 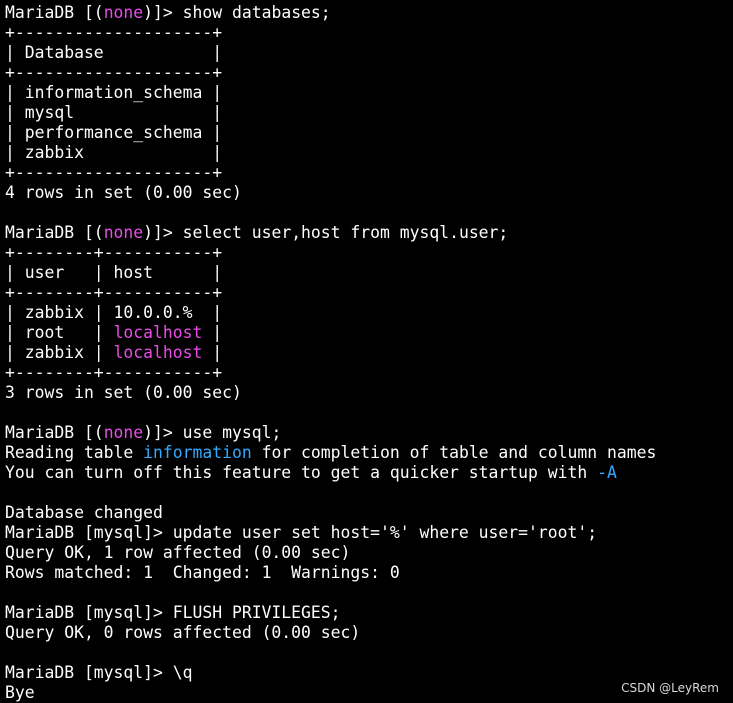 What do you see at coordinates (607, 472) in the screenshot?
I see `highlighted-text: -A` at bounding box center [607, 472].